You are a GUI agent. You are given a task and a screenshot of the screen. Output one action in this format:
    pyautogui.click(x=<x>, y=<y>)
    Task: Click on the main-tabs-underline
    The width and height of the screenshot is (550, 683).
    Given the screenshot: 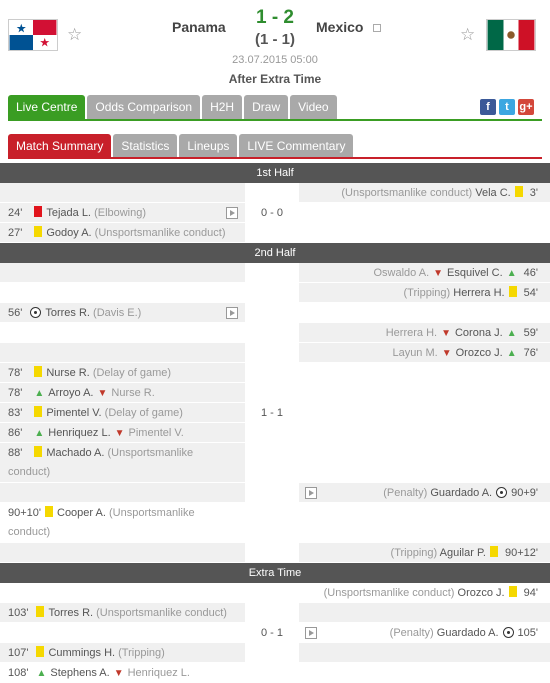 What is the action you would take?
    pyautogui.click(x=275, y=120)
    